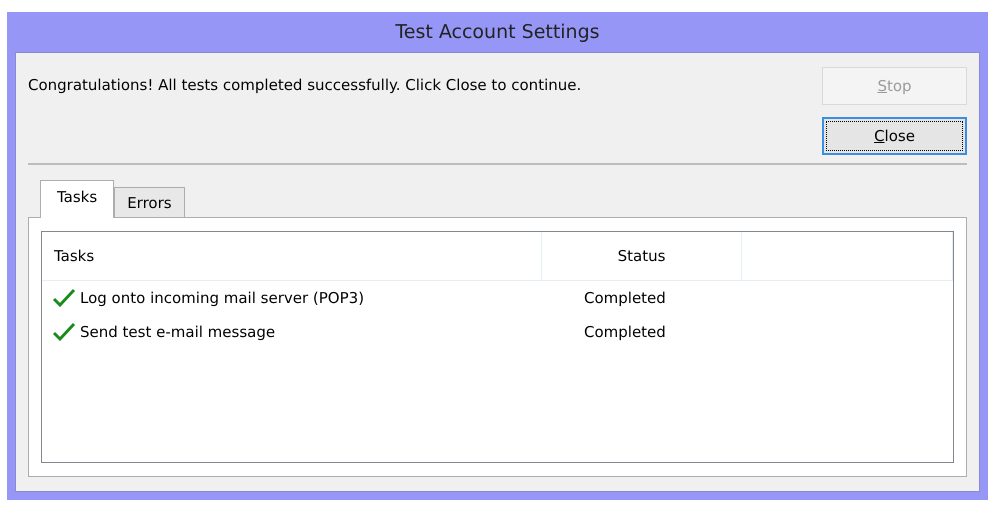  Describe the element at coordinates (305, 85) in the screenshot. I see `status-message: Congratulations! All tests completed successfully. Click Close to continue.` at that location.